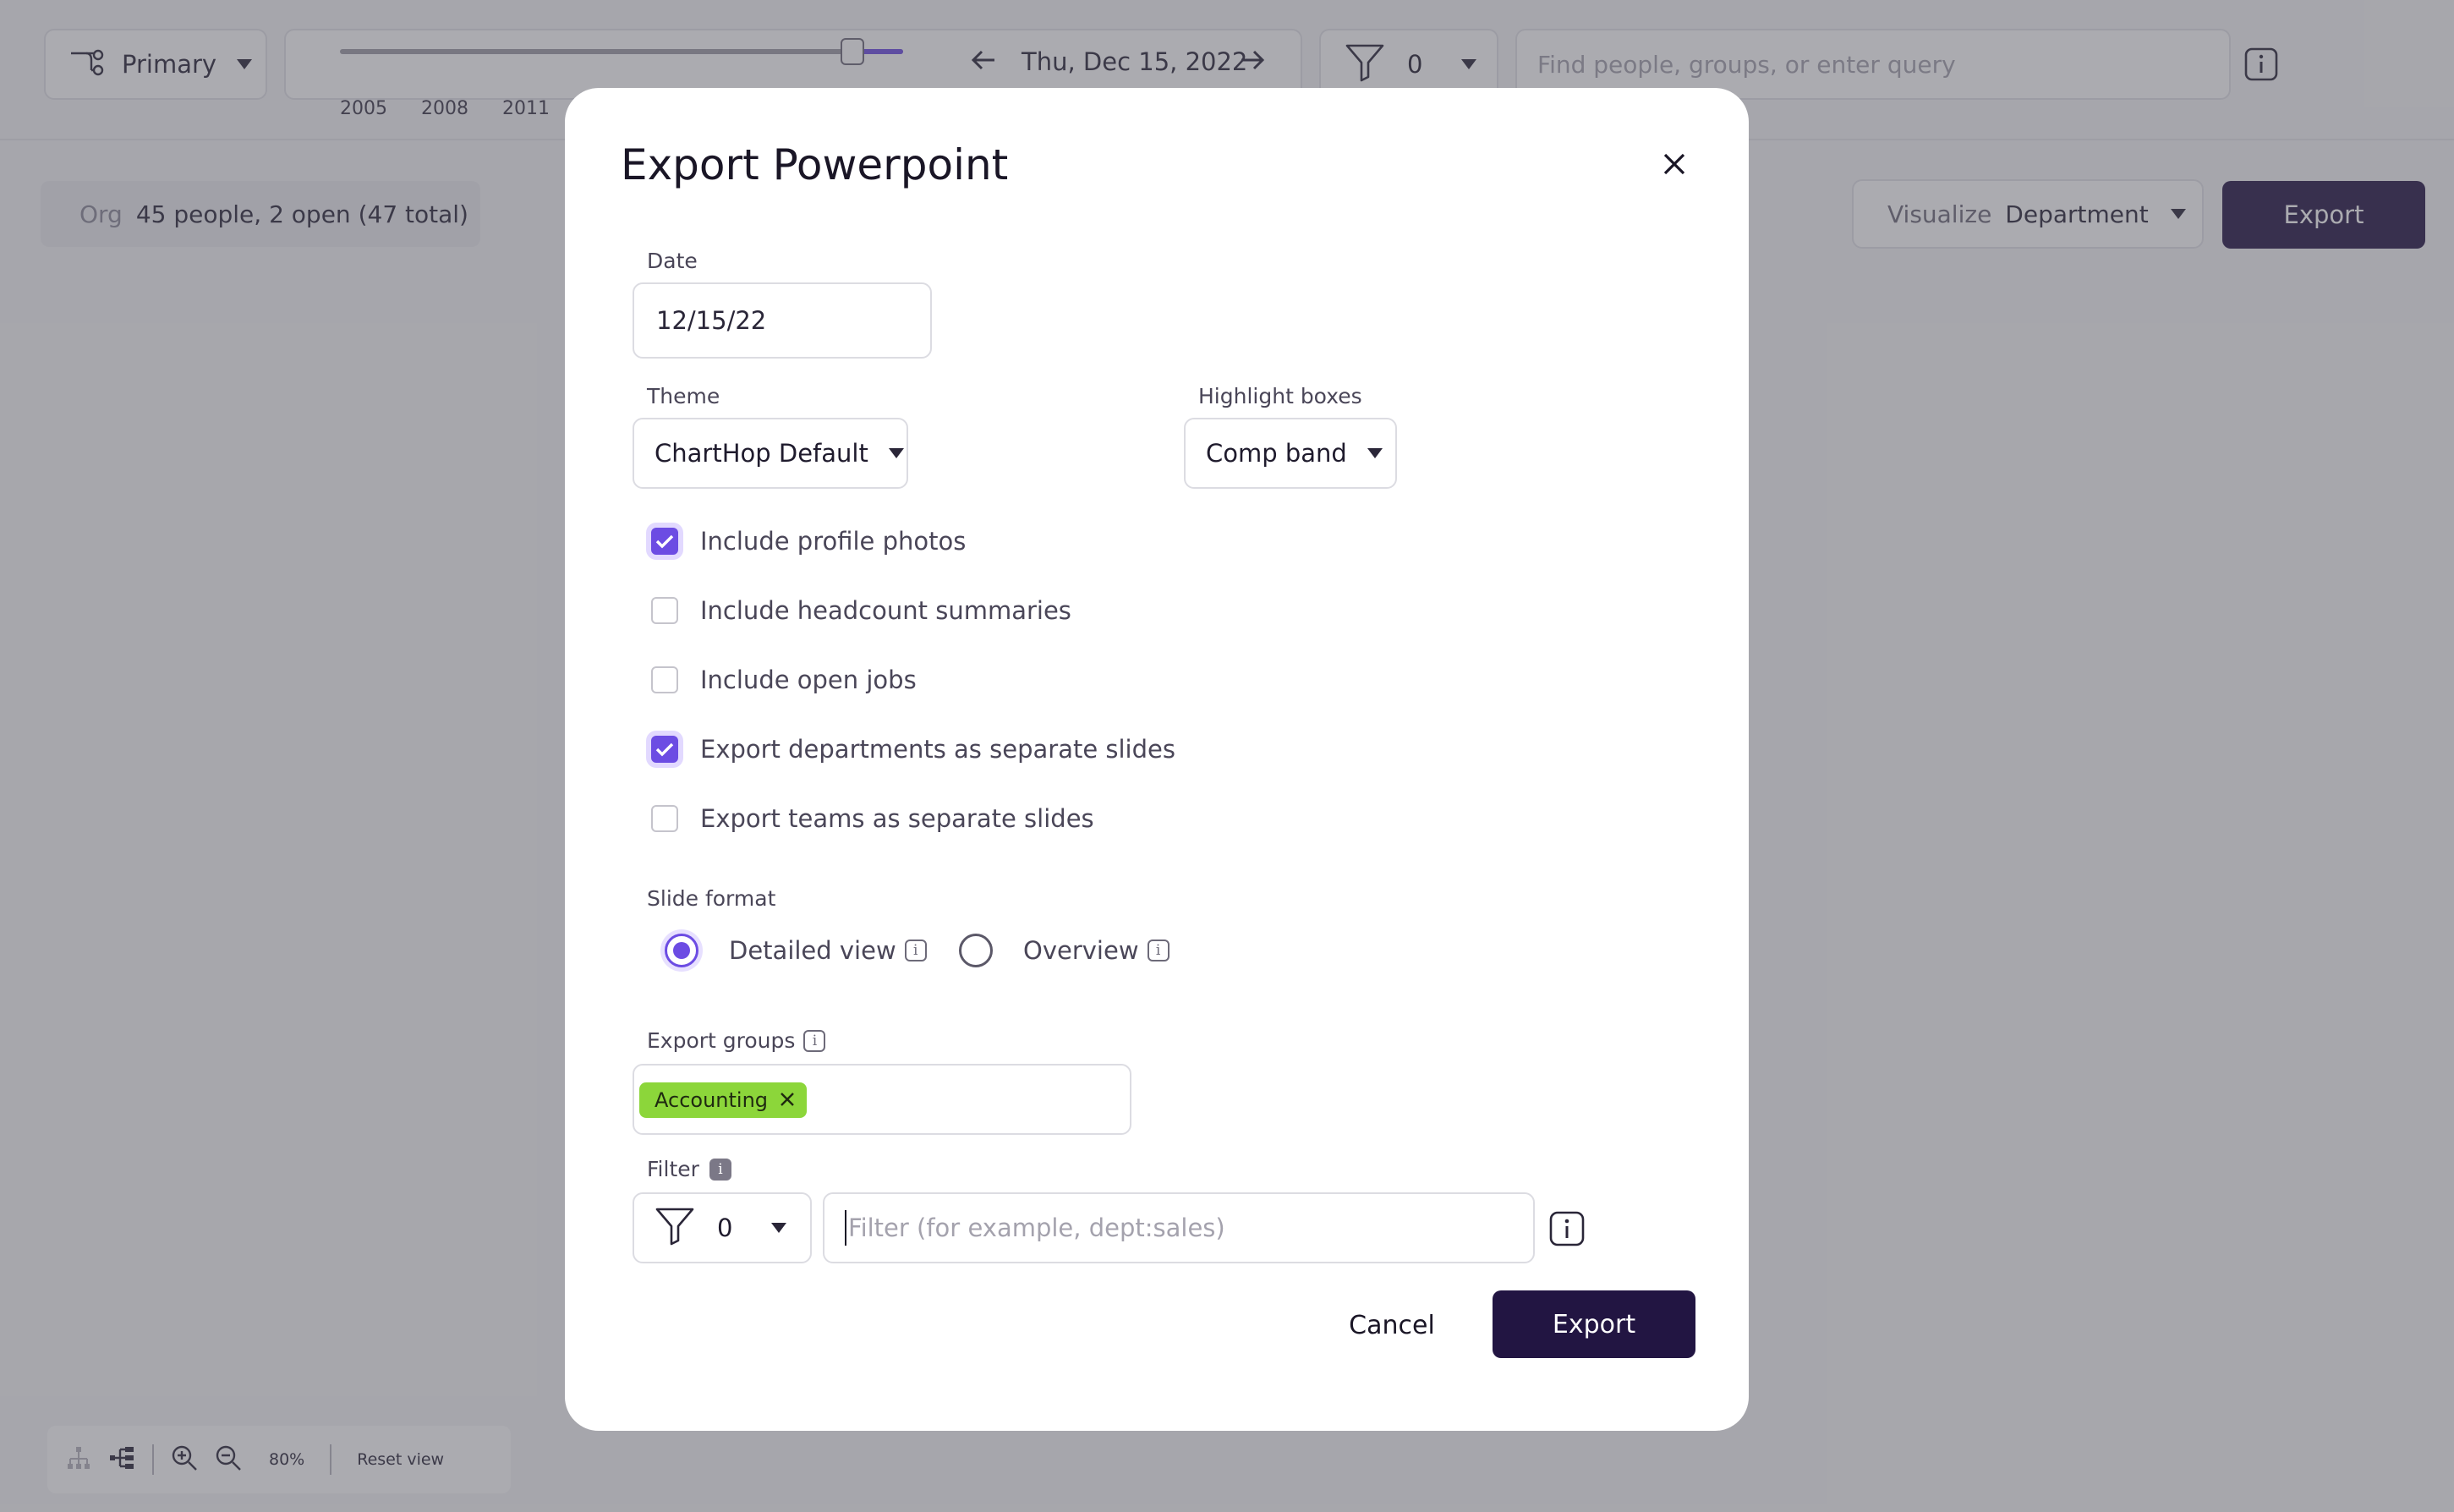 The image size is (2454, 1512). I want to click on export-groups-label: Export groups, so click(721, 1040).